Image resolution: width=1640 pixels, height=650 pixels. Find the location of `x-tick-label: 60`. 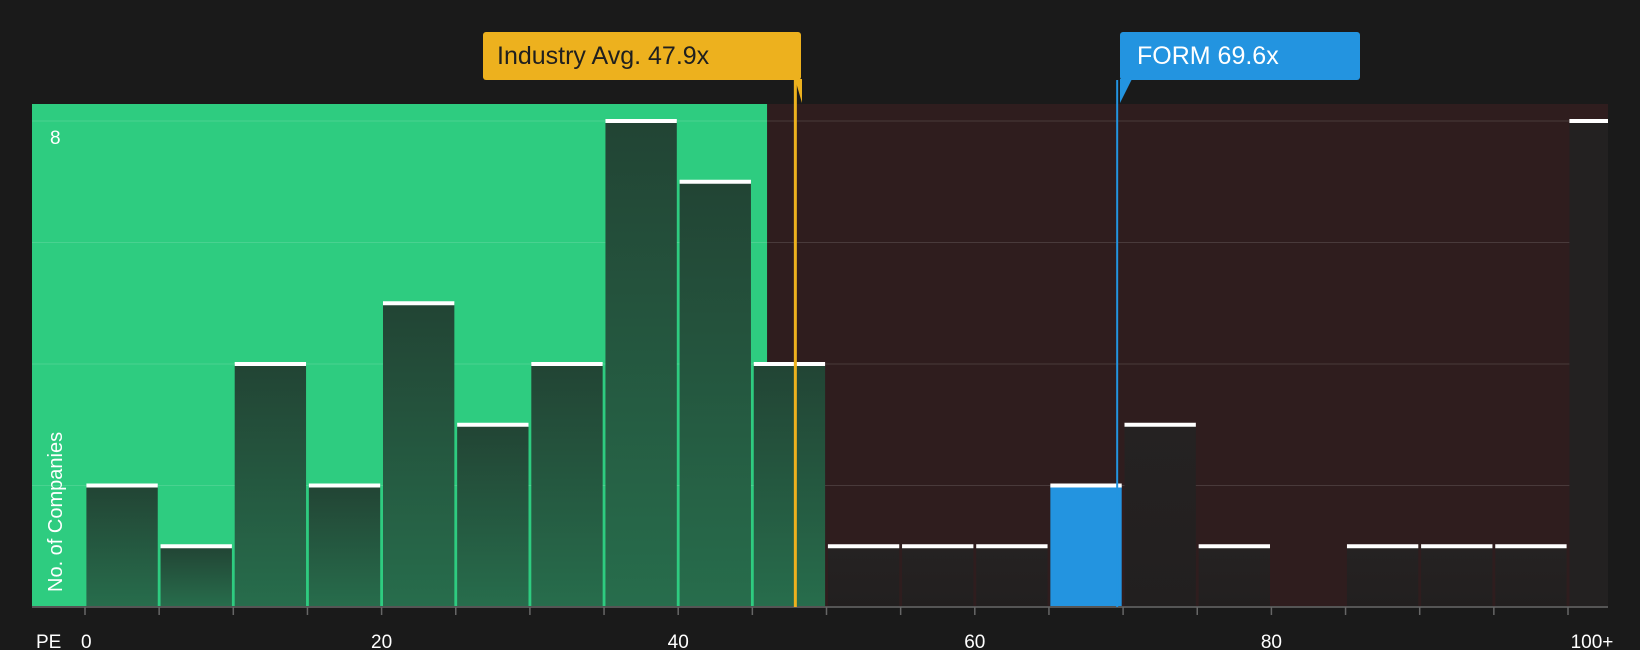

x-tick-label: 60 is located at coordinates (974, 641).